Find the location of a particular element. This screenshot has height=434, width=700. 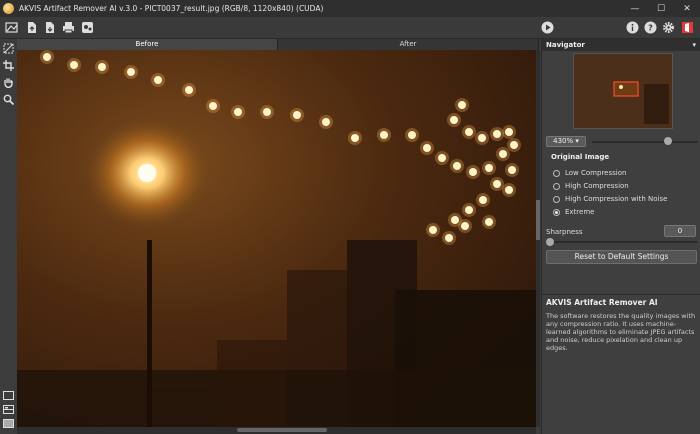

zoom-dropdown: 430% ▾ is located at coordinates (566, 141).